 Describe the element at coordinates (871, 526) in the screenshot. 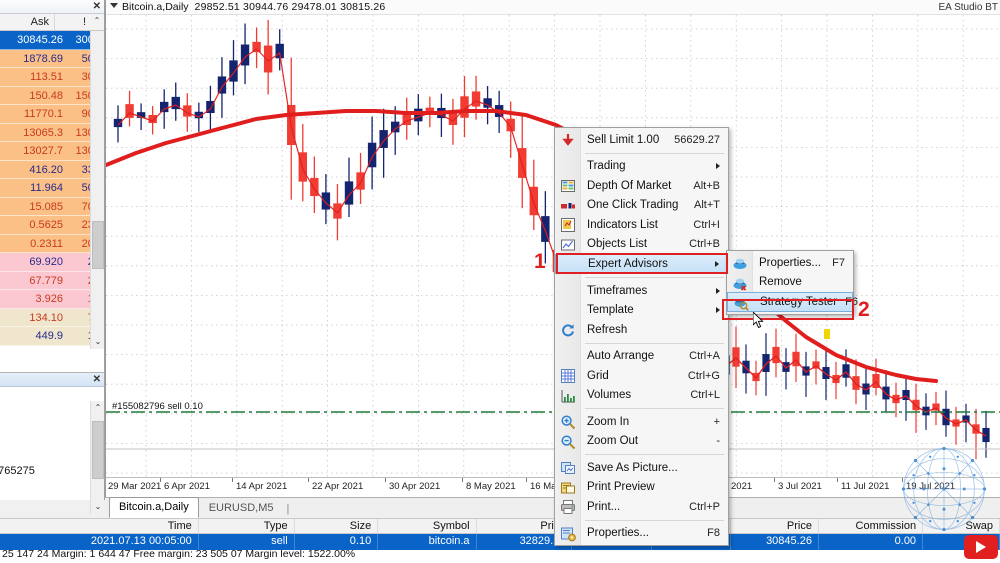

I see `column-header-commission: Commission` at that location.